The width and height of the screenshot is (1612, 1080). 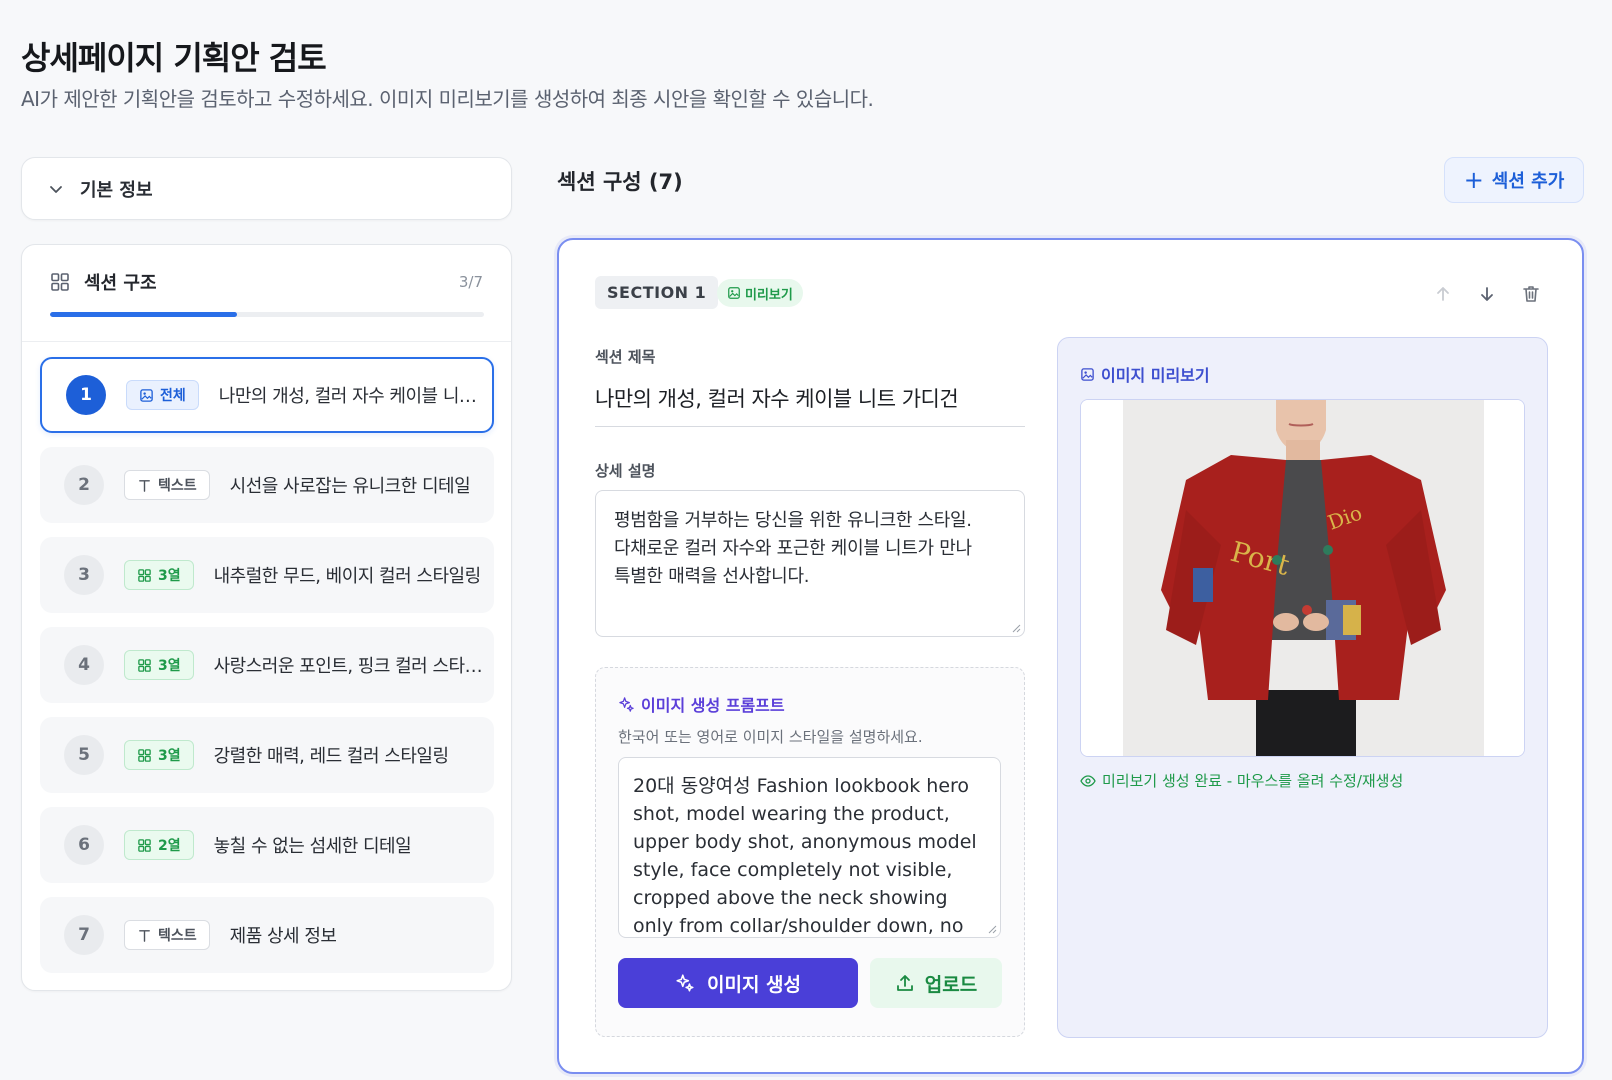 What do you see at coordinates (84, 575) in the screenshot?
I see `section-number: 3` at bounding box center [84, 575].